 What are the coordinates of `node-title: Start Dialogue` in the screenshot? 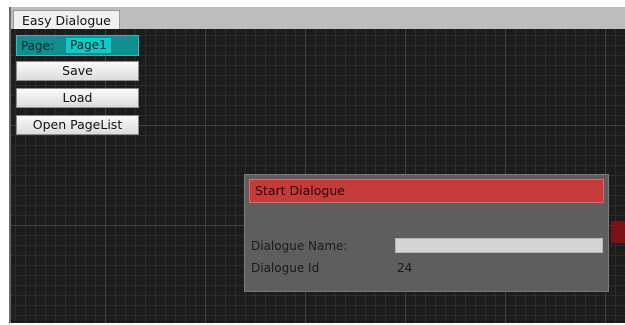 It's located at (426, 191).